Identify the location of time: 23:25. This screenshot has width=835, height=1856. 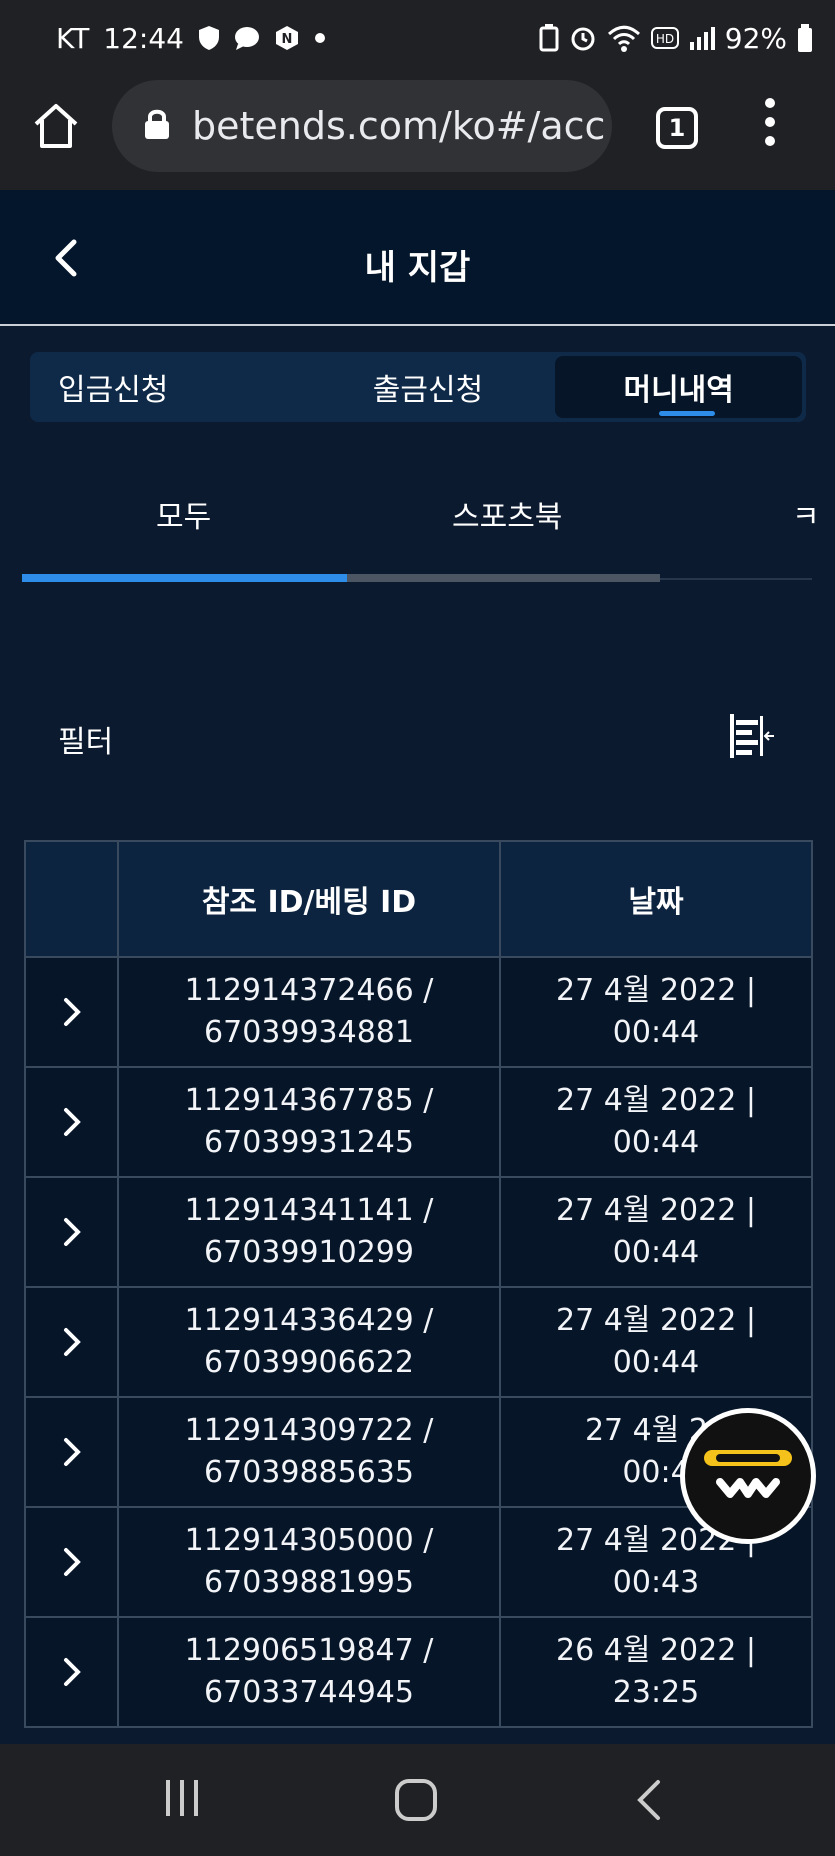
(656, 1692).